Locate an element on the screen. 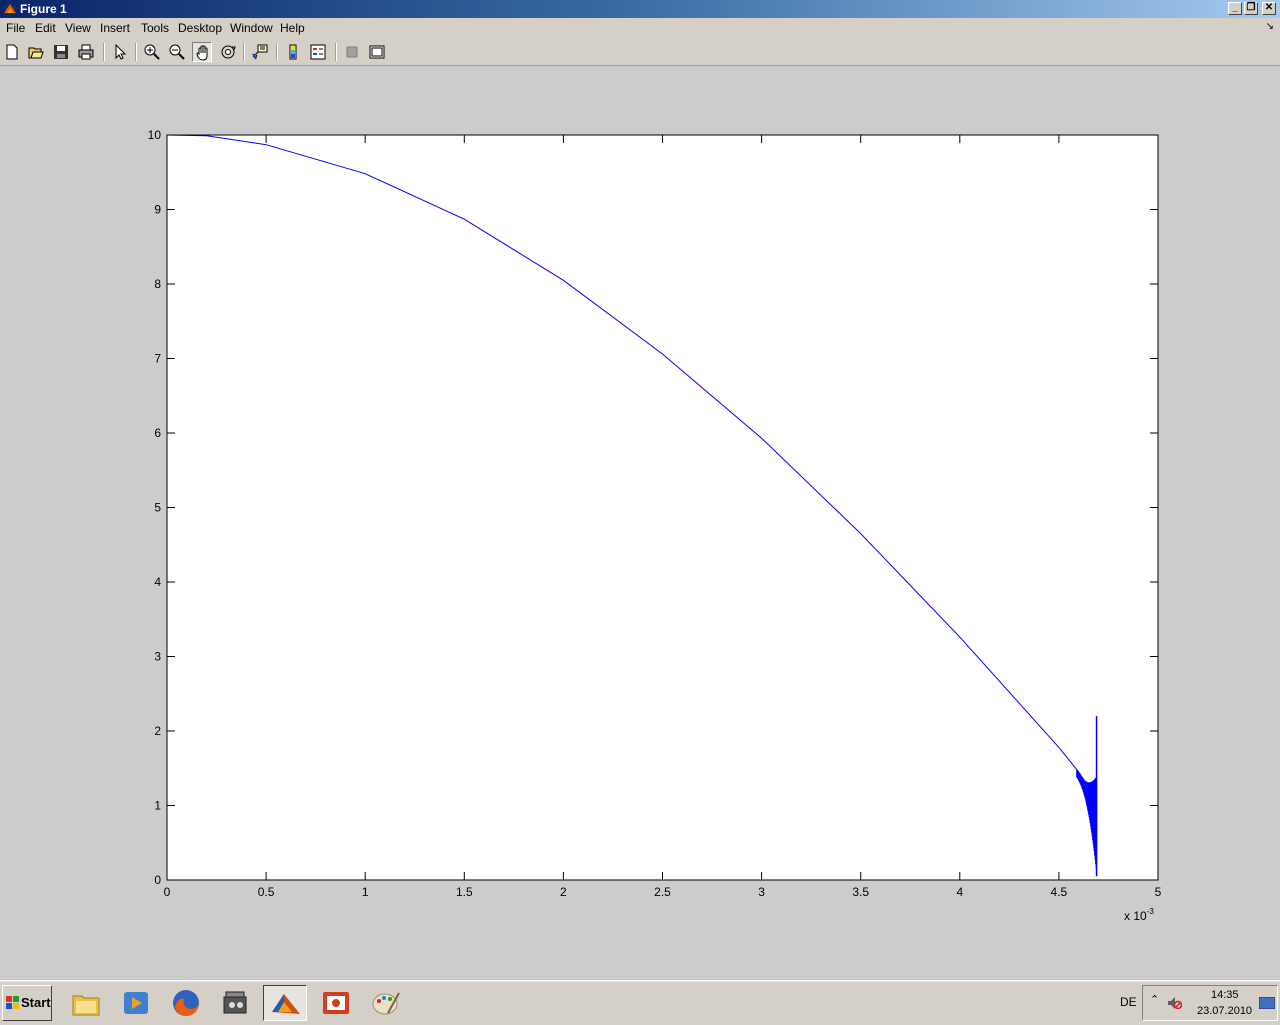  pan-hand-icon is located at coordinates (202, 52).